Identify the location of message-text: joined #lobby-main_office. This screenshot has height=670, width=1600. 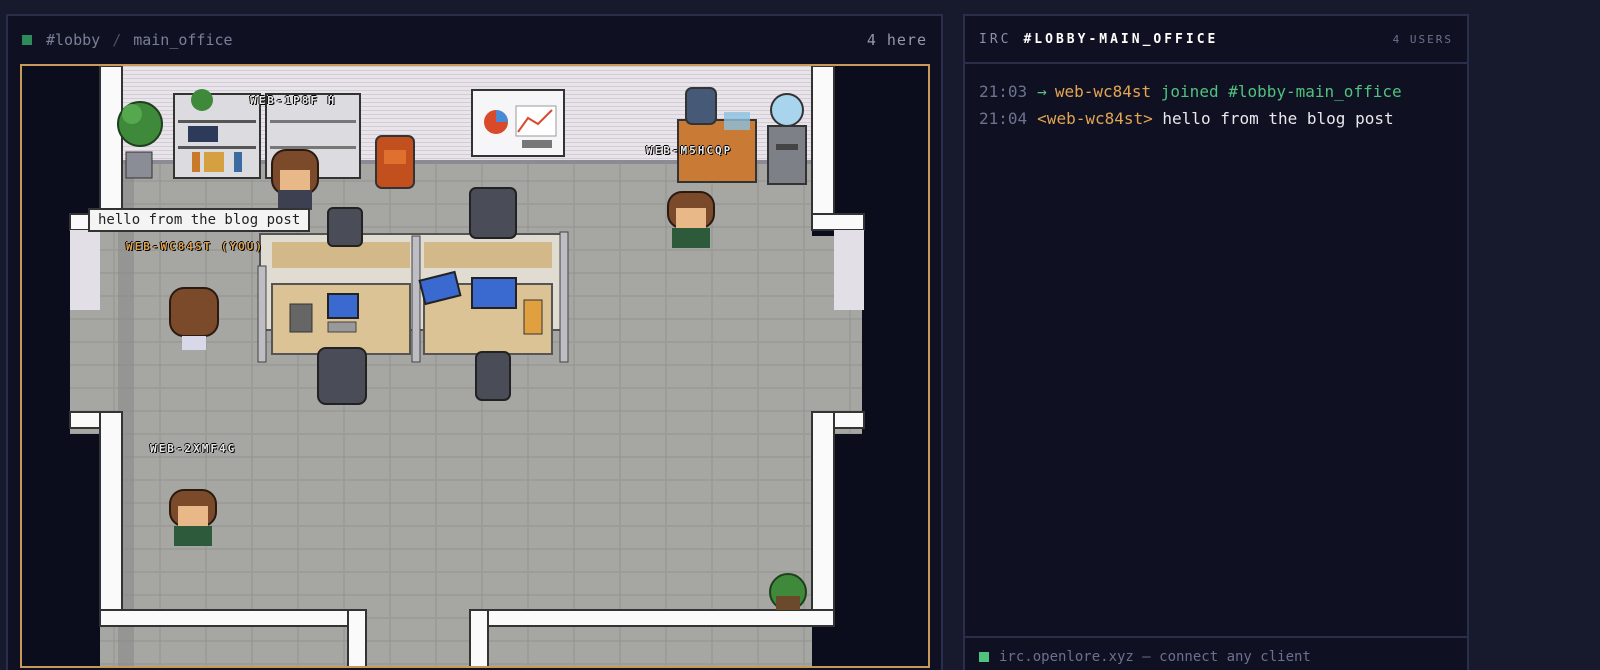
(1281, 91).